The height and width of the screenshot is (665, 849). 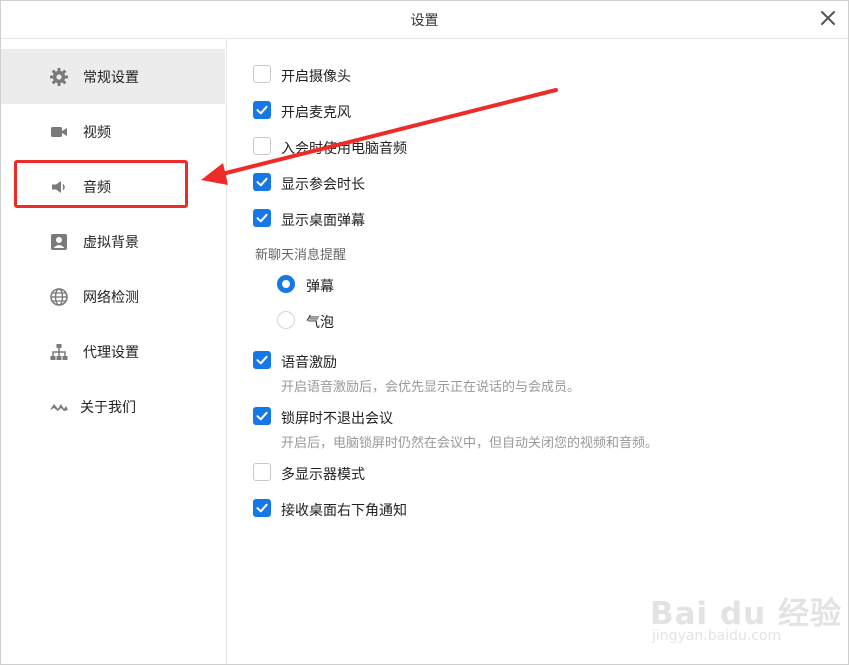 What do you see at coordinates (108, 408) in the screenshot?
I see `sidebar-item-label: 关于我们` at bounding box center [108, 408].